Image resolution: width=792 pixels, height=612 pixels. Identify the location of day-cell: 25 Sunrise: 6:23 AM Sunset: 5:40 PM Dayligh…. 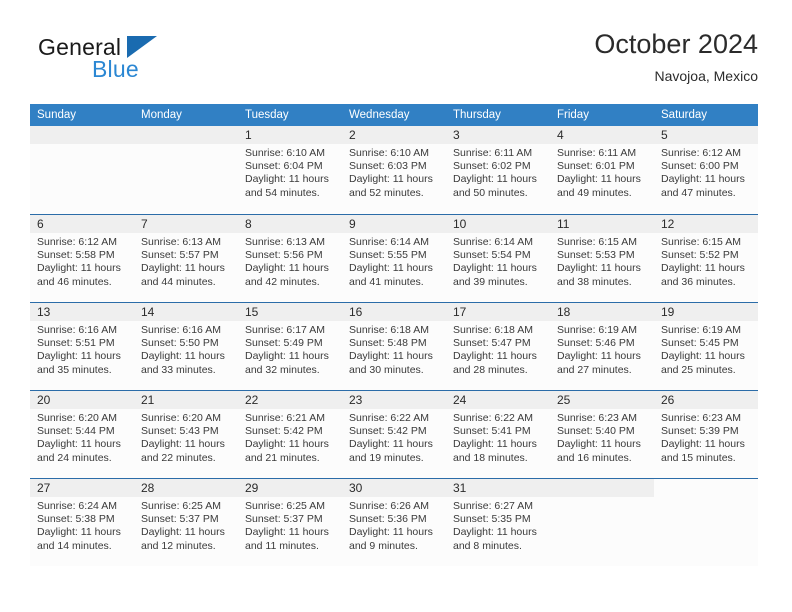
(602, 434).